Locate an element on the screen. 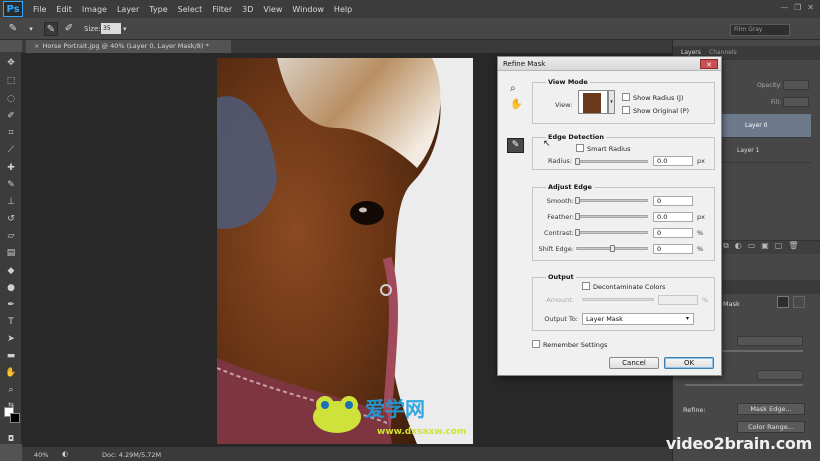 The height and width of the screenshot is (461, 820). pixel-mask-icon is located at coordinates (783, 302).